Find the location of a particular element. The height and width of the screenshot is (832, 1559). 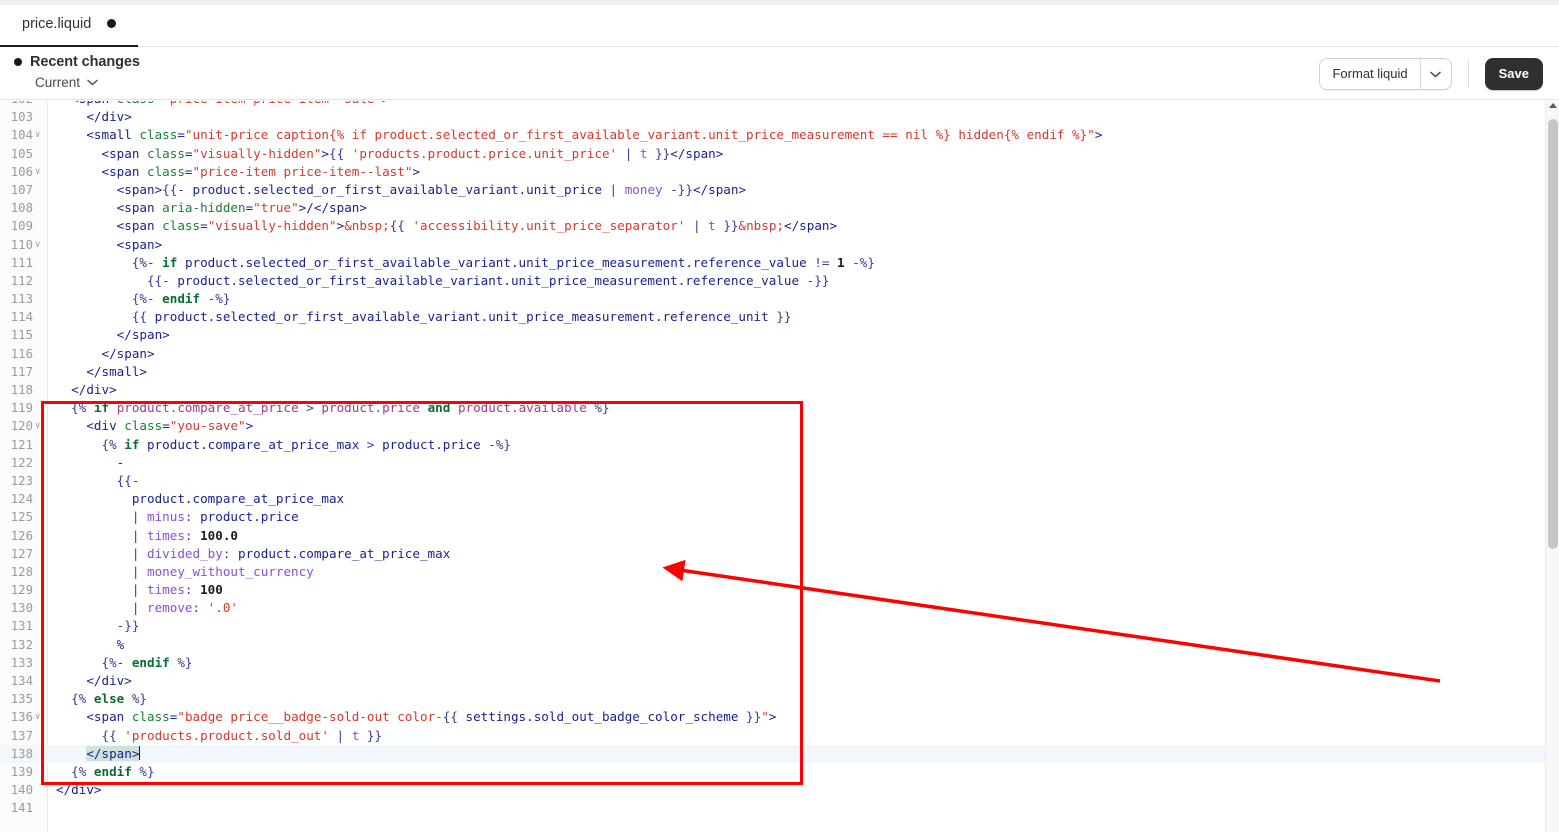

code-line-content: <span aria-hidden="true">/</span> is located at coordinates (800, 208).